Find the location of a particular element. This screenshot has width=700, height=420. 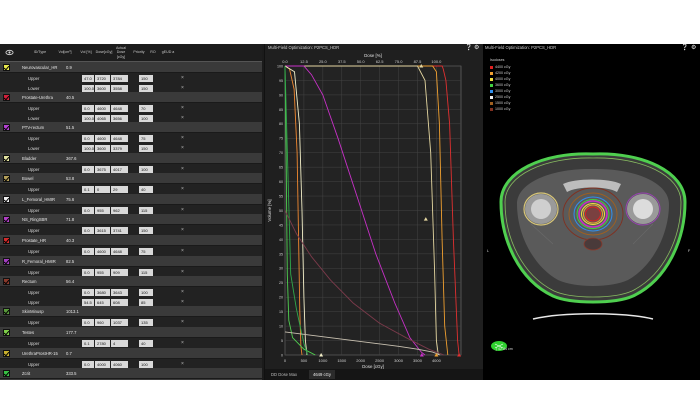

objective-actual-dose: 4060 is located at coordinates (119, 364).